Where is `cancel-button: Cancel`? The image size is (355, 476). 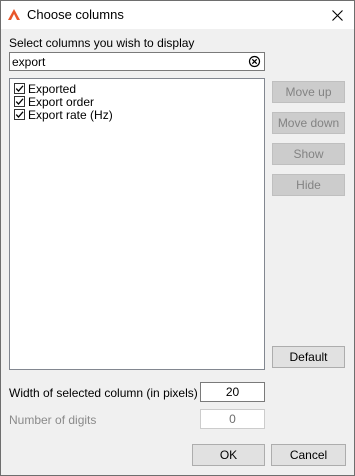 cancel-button: Cancel is located at coordinates (308, 455).